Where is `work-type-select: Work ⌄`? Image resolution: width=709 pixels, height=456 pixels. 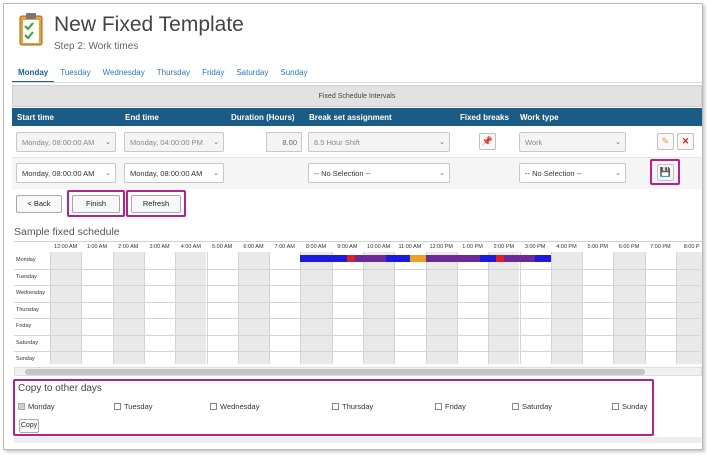
work-type-select: Work ⌄ is located at coordinates (572, 142).